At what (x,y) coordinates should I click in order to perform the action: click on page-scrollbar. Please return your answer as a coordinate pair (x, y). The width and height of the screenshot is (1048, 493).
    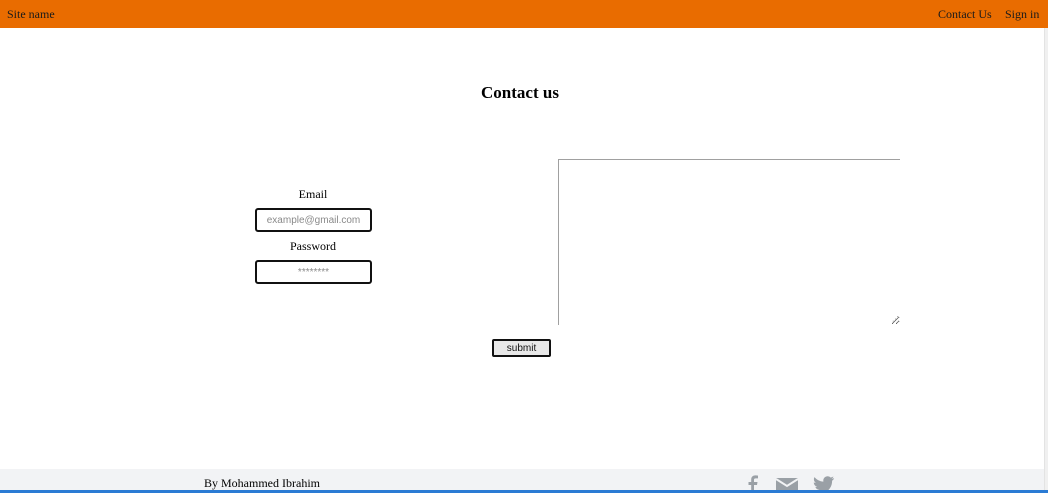
    Looking at the image, I should click on (1046, 260).